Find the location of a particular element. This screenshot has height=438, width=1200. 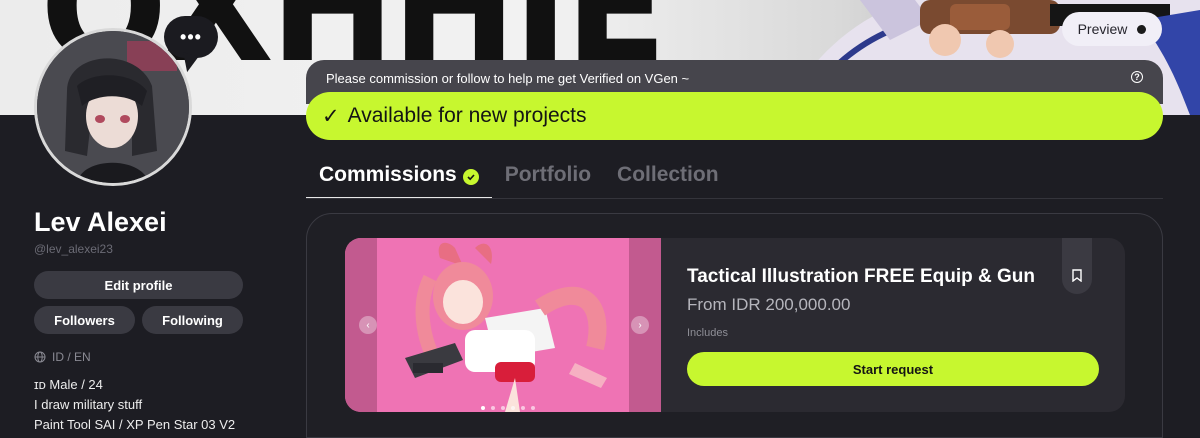

prev-image-button: ‹ is located at coordinates (368, 325).